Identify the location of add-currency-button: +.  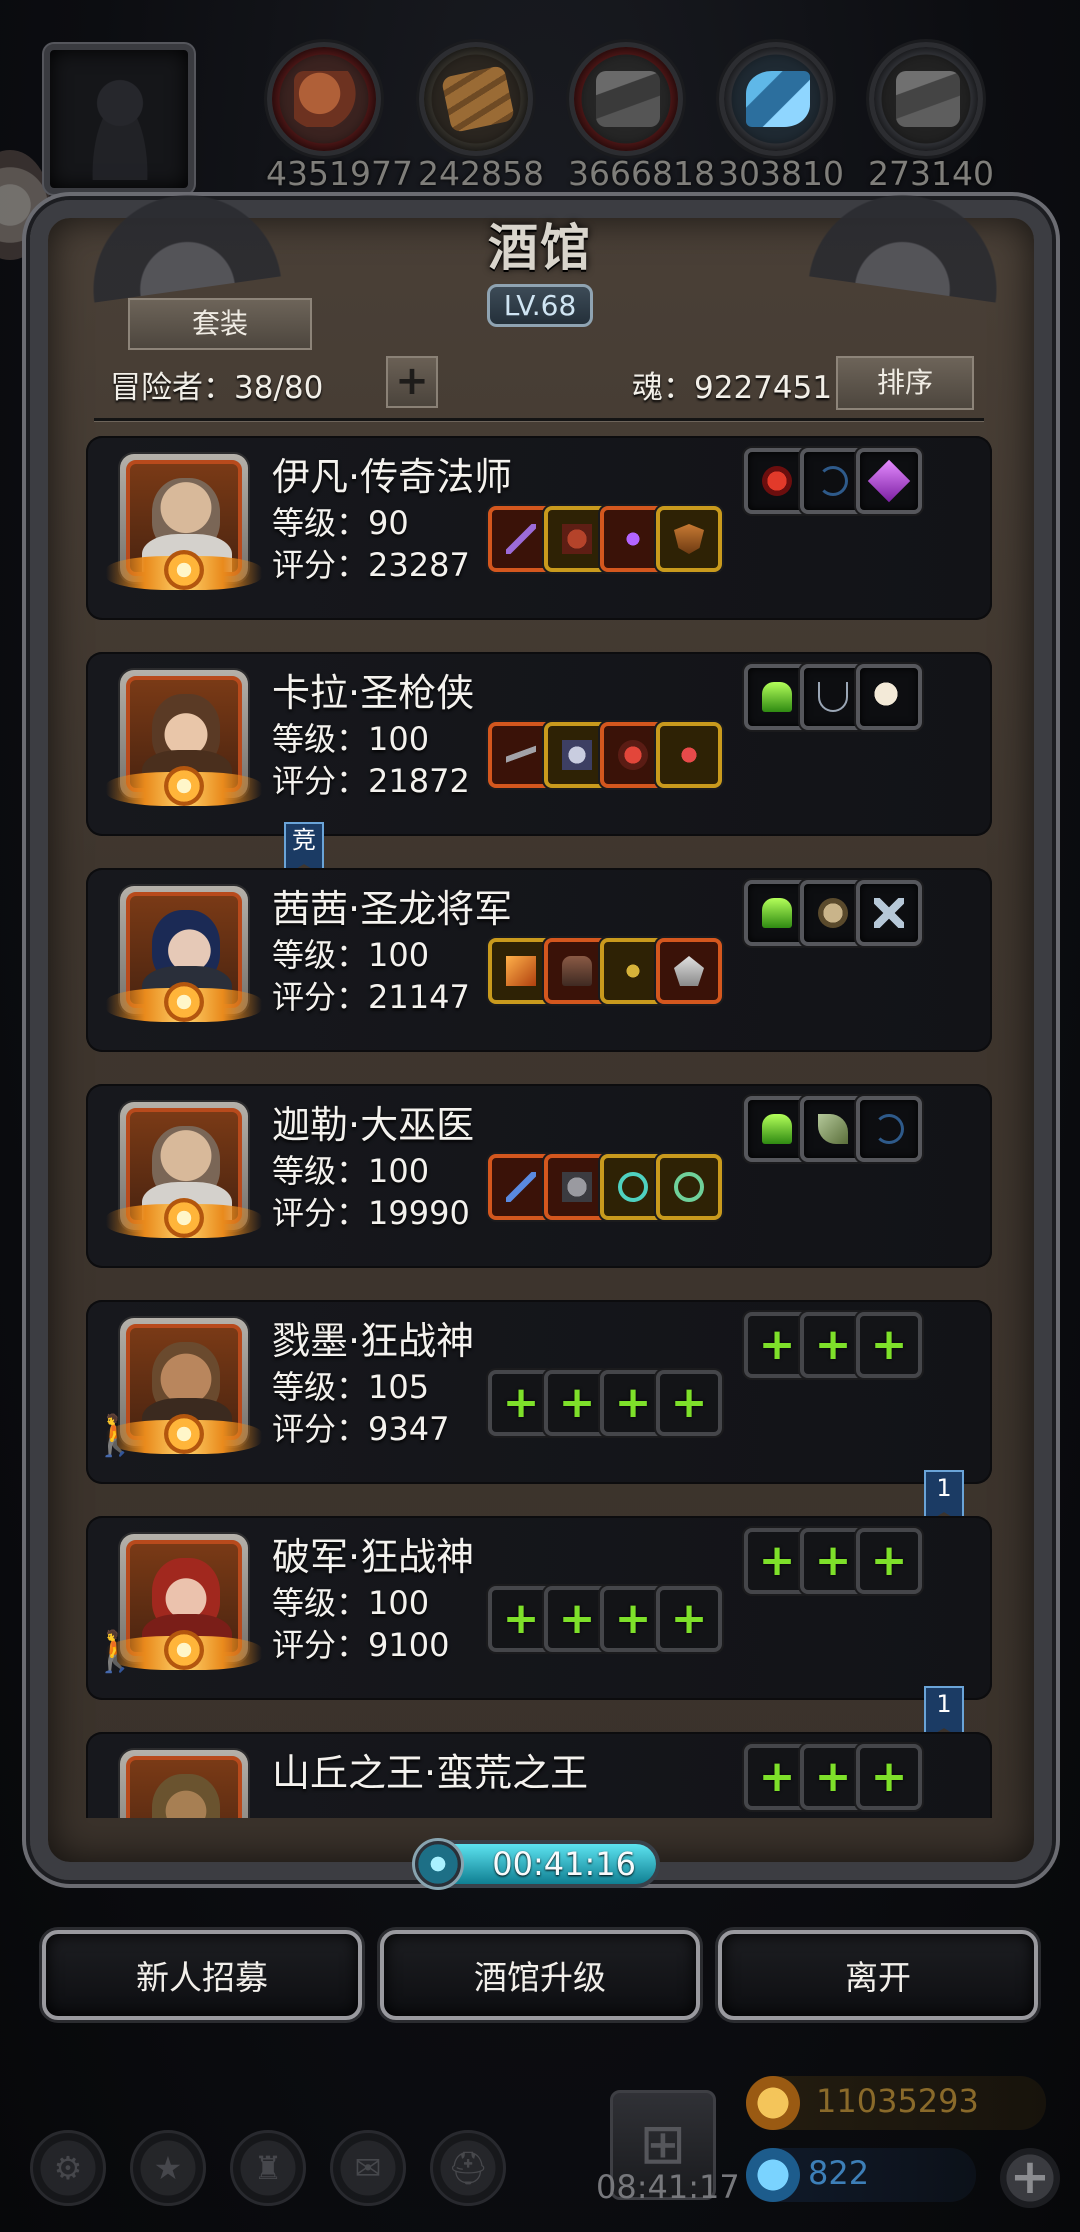
(1030, 2178).